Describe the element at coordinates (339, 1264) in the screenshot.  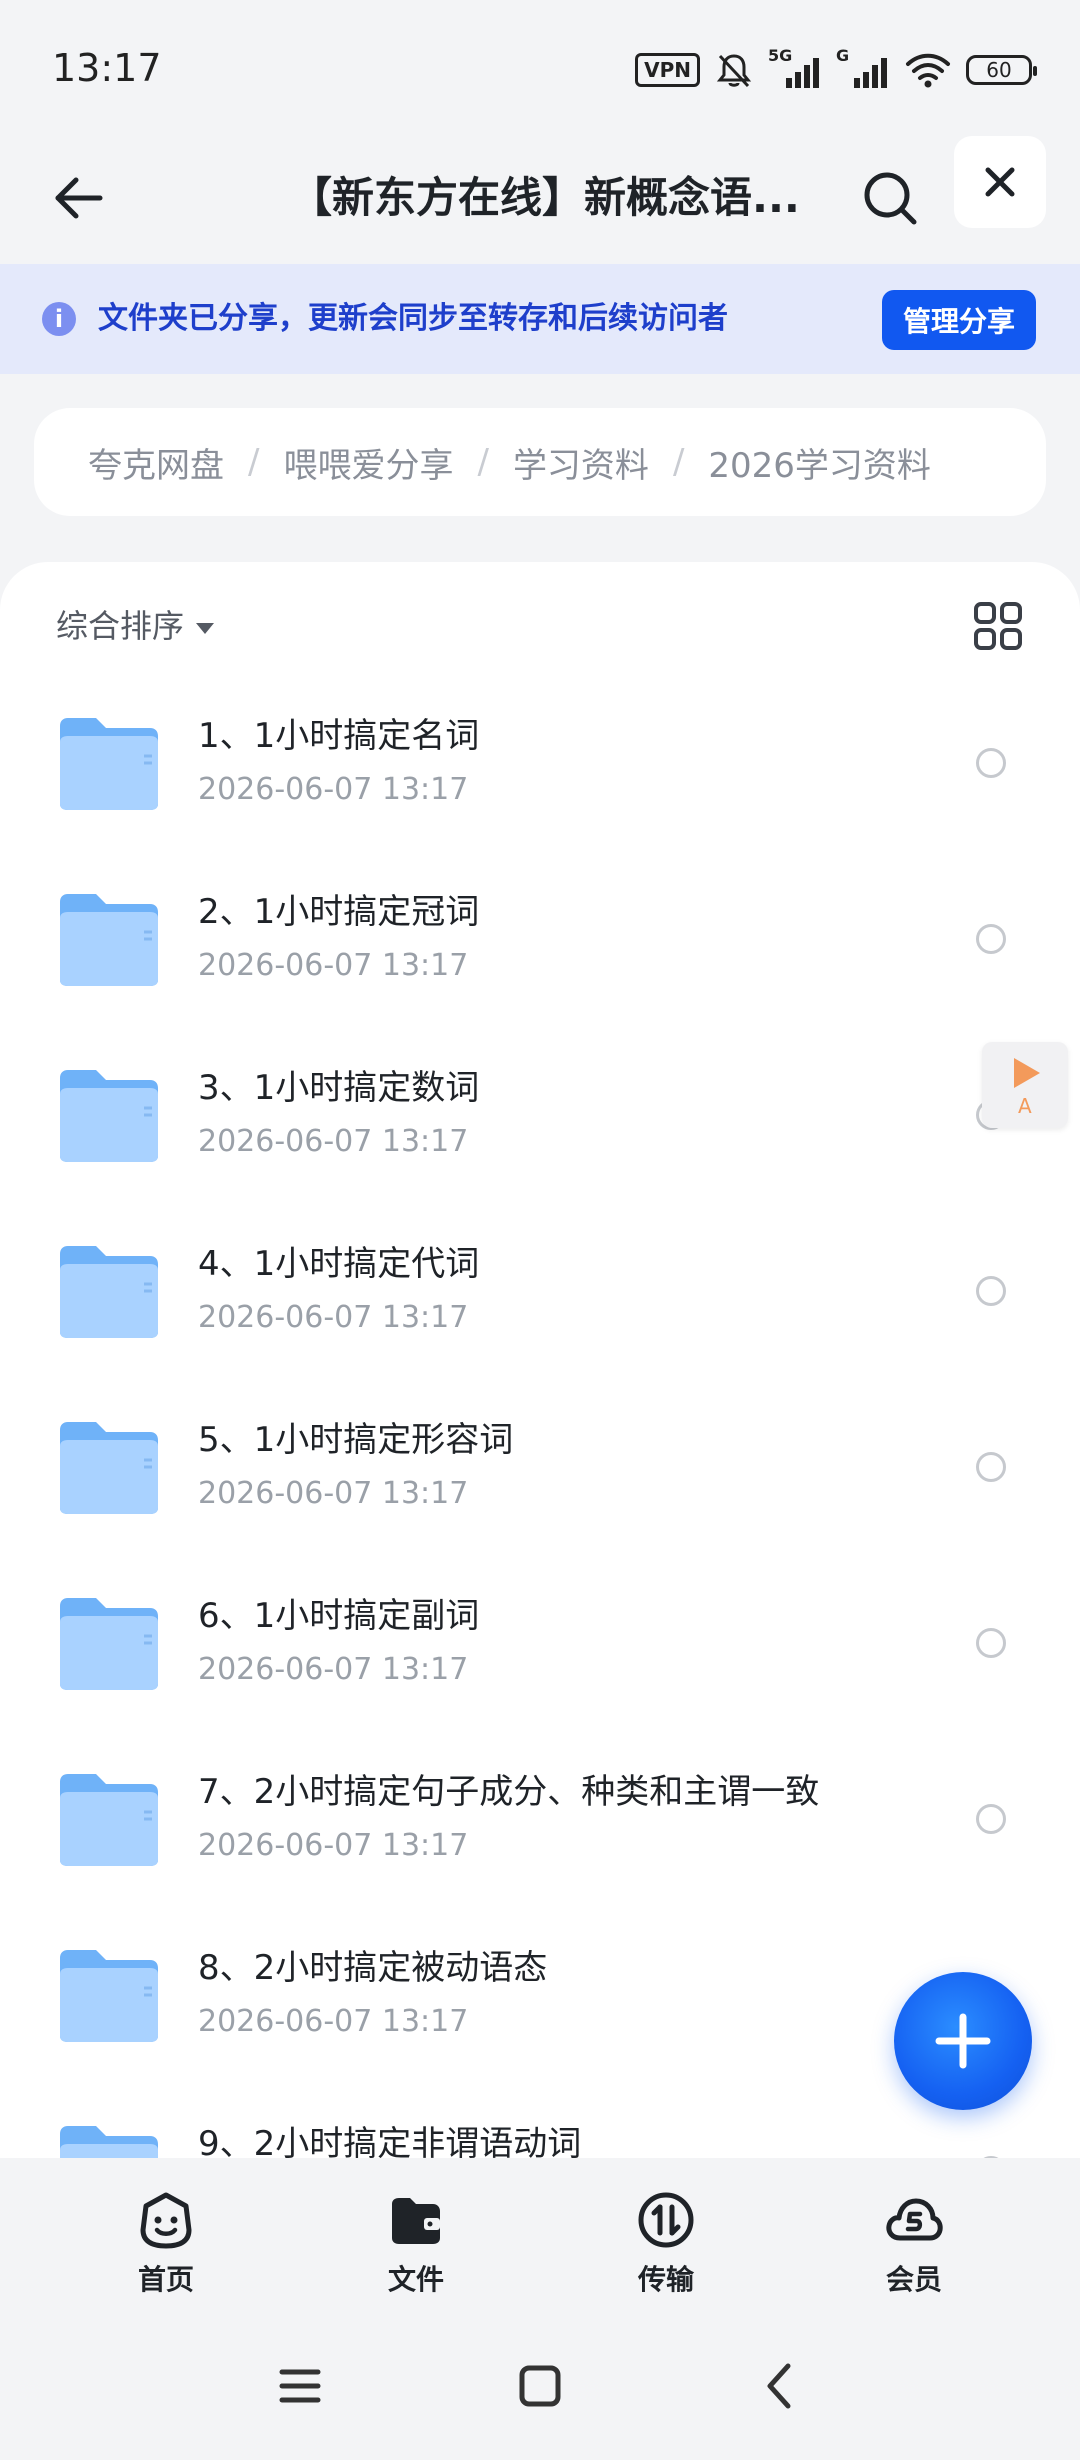
I see `file-name: 4、1小时搞定代词` at that location.